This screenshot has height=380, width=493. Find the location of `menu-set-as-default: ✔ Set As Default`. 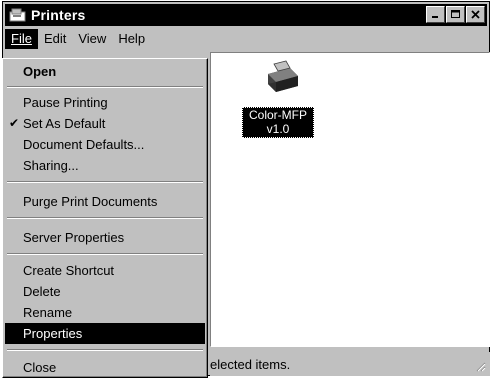

menu-set-as-default: ✔ Set As Default is located at coordinates (105, 123).